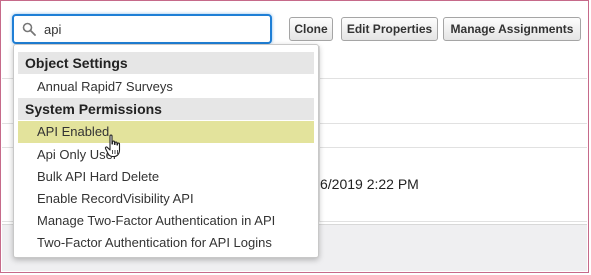 The width and height of the screenshot is (591, 275). What do you see at coordinates (29, 29) in the screenshot?
I see `search-icon` at bounding box center [29, 29].